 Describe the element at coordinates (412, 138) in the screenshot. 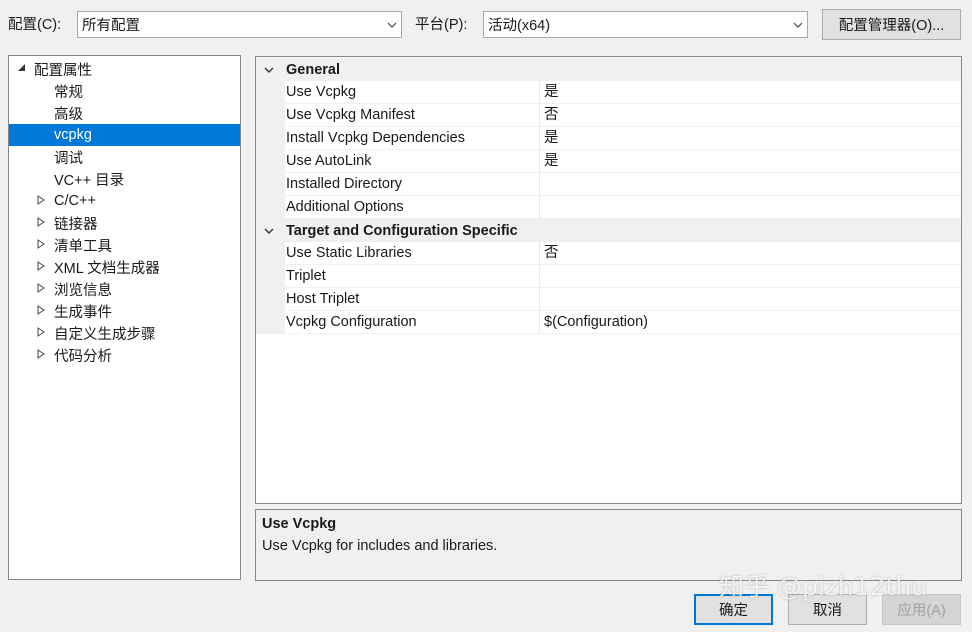

I see `grid-property-name: Install Vcpkg Dependencies` at that location.